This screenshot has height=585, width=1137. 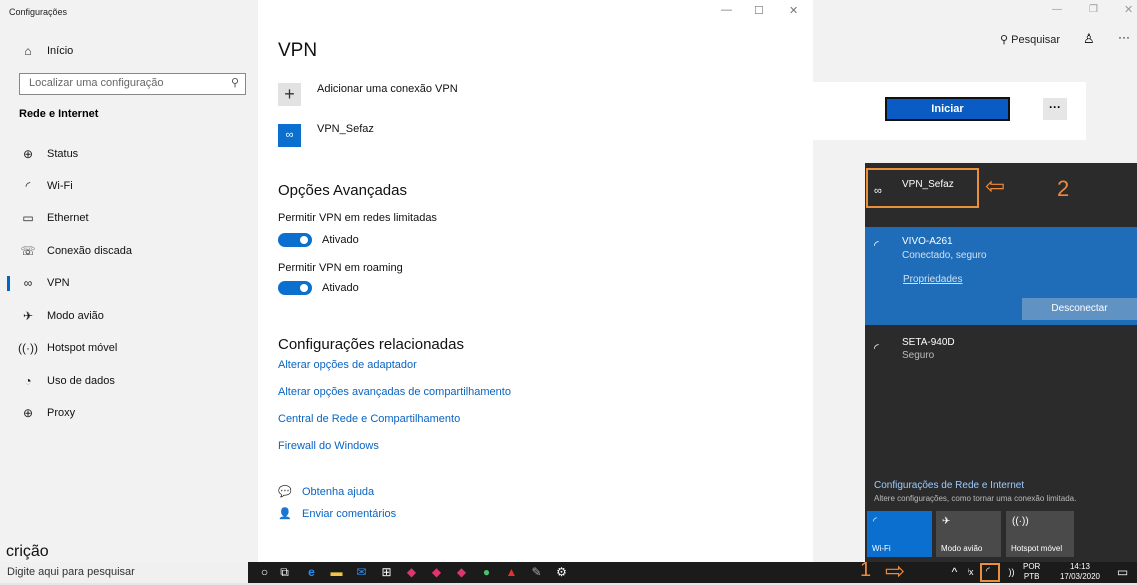 I want to click on properties-link: Propriedades, so click(x=932, y=279).